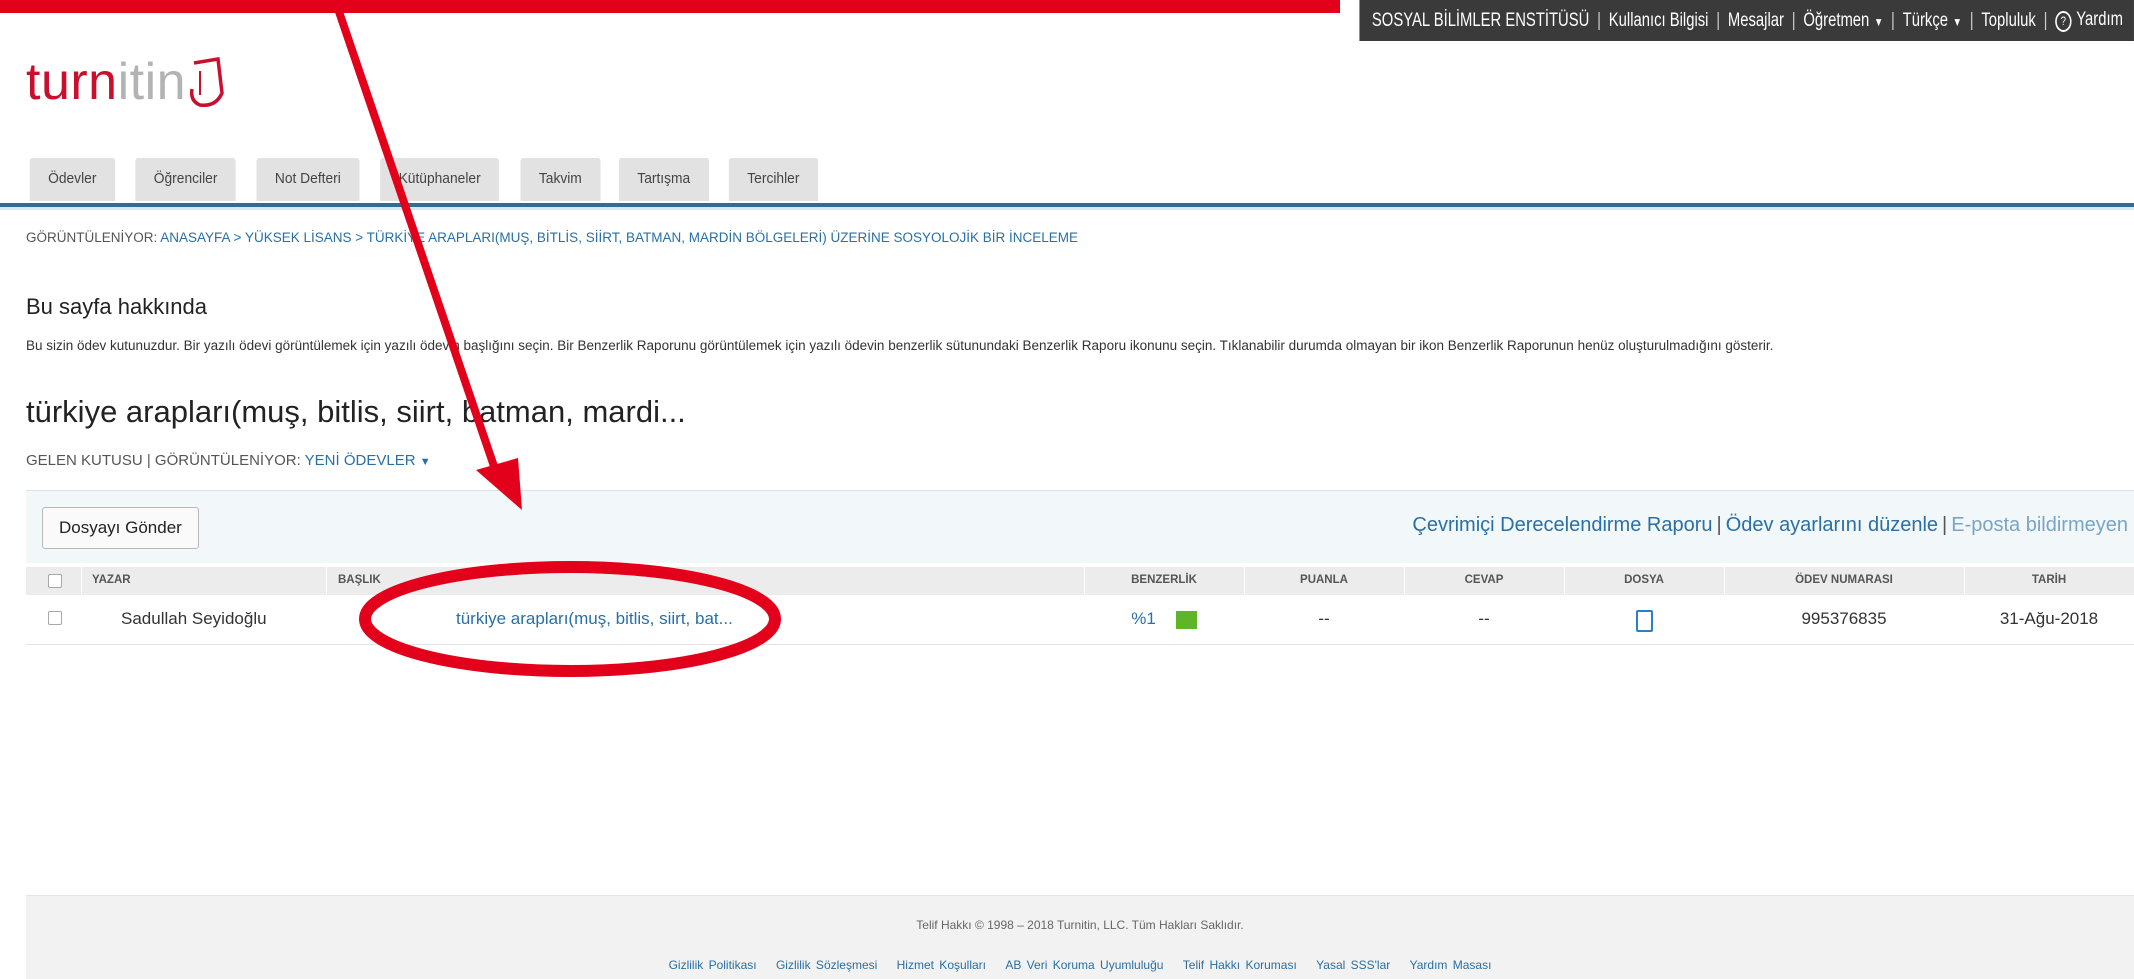  What do you see at coordinates (117, 306) in the screenshot?
I see `about-title: Bu sayfa hakkında` at bounding box center [117, 306].